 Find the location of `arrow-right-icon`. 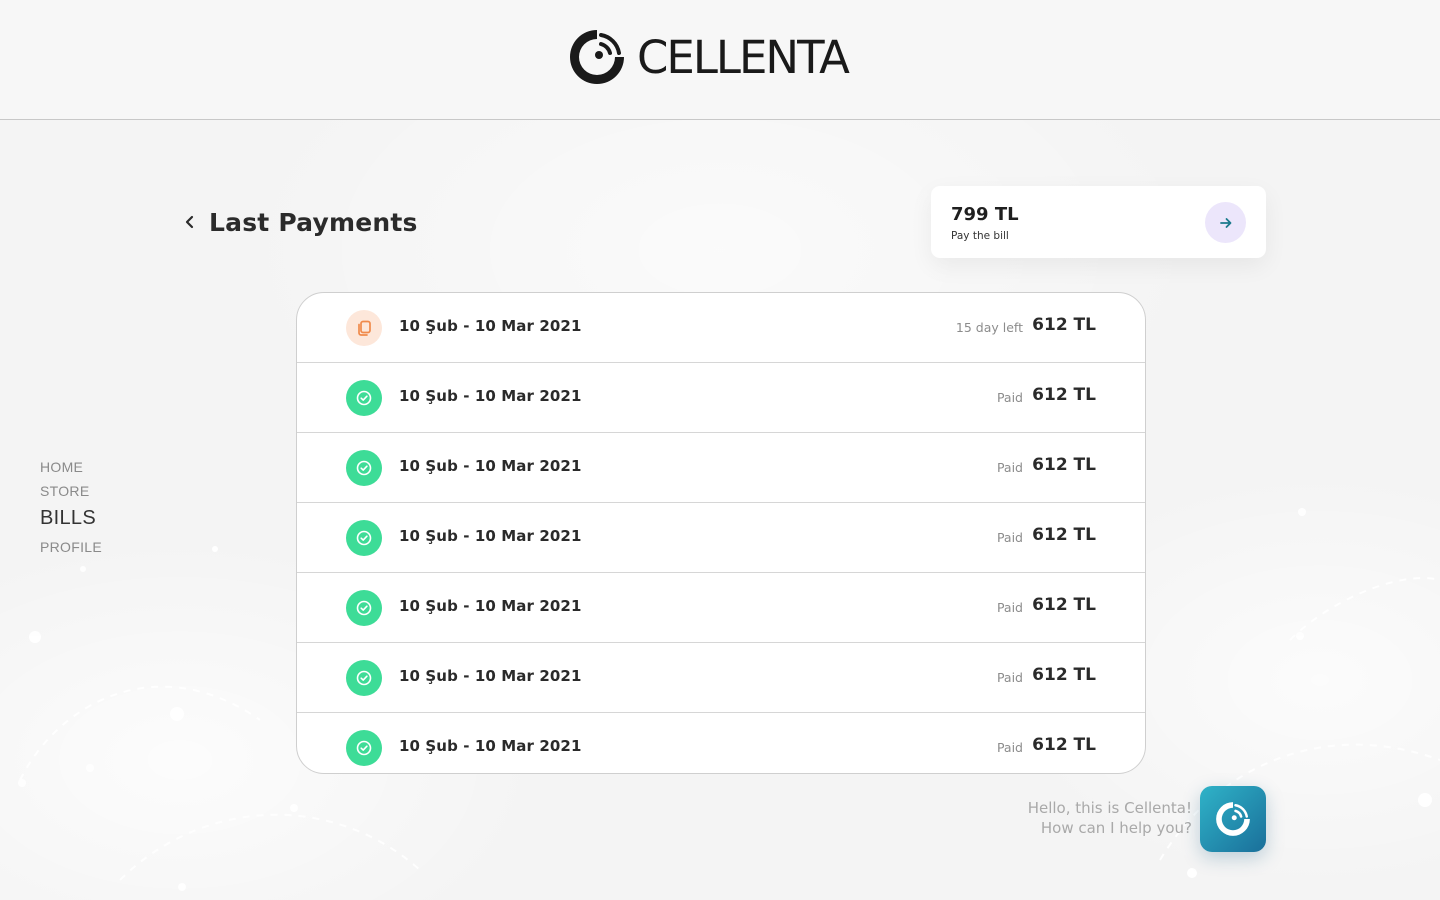

arrow-right-icon is located at coordinates (1225, 222).